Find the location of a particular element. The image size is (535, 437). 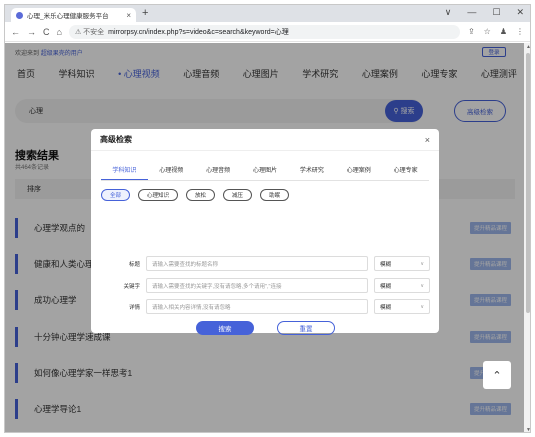

new-tab-button: + is located at coordinates (145, 13).